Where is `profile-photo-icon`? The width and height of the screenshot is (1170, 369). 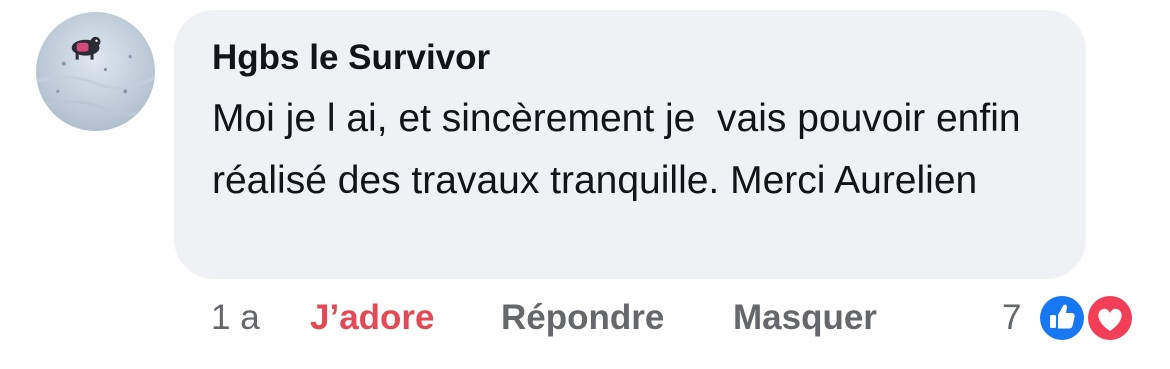
profile-photo-icon is located at coordinates (95, 71).